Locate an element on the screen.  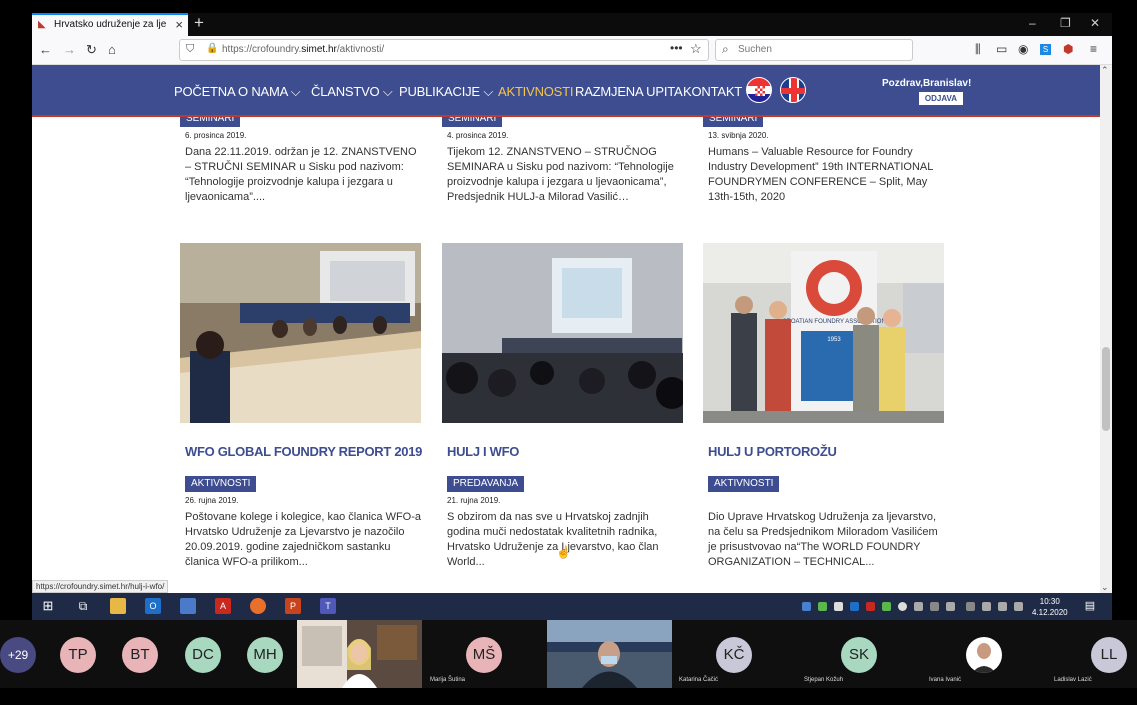
article-date: 21. rujna 2019. is located at coordinates (474, 500).